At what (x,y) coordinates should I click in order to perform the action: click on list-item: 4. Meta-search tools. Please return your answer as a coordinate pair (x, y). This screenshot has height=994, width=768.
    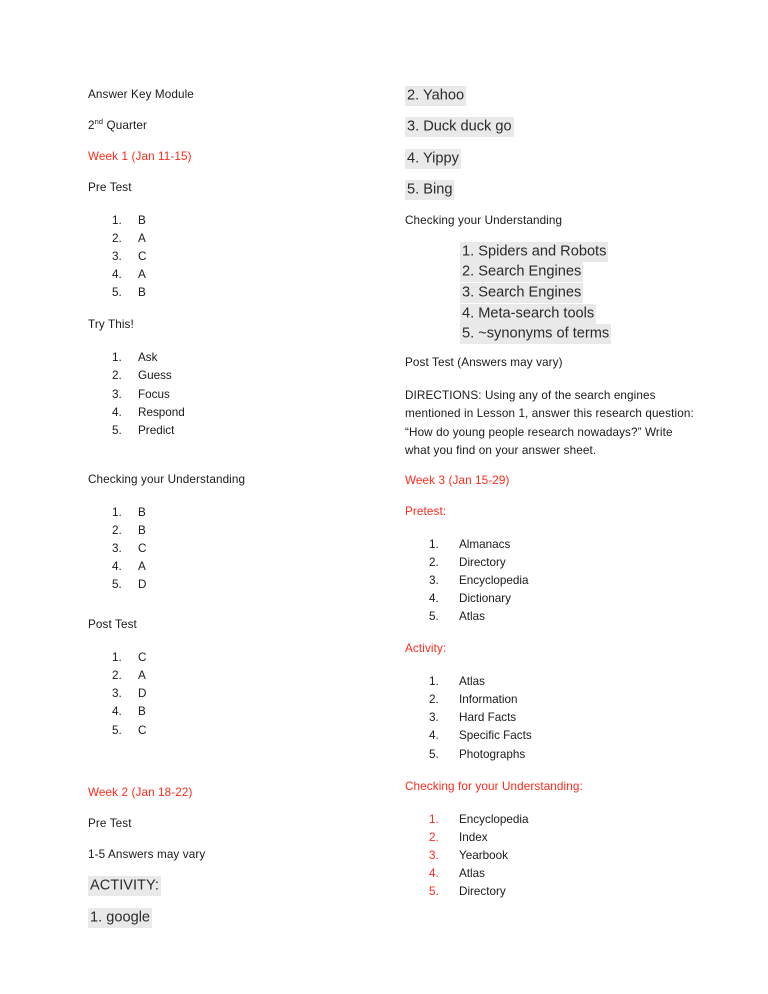
    Looking at the image, I should click on (550, 313).